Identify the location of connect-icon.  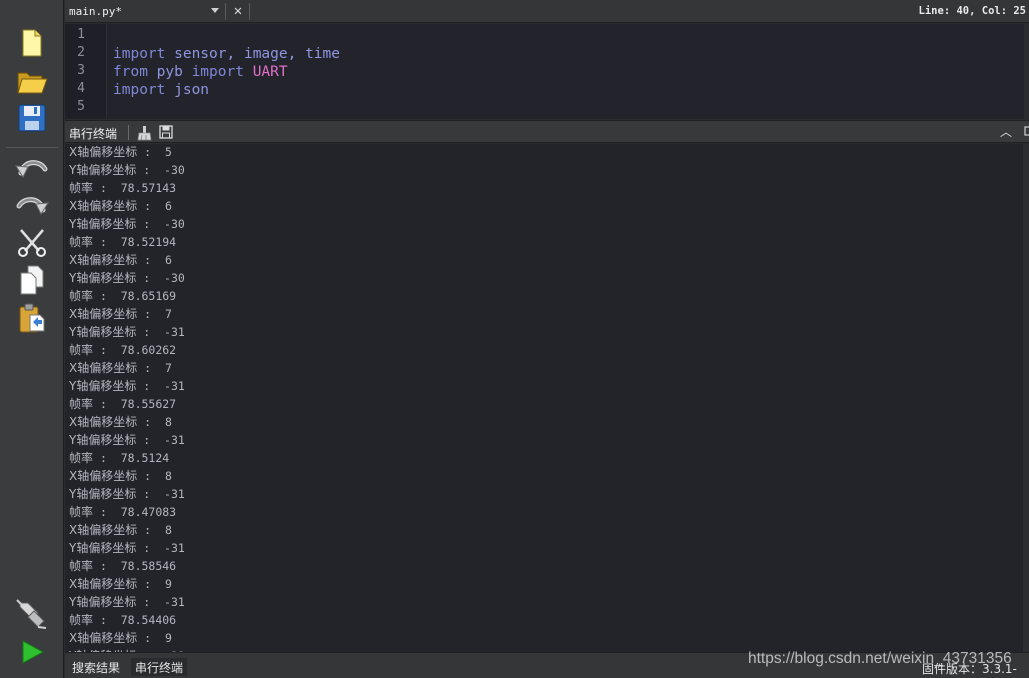
(31, 614).